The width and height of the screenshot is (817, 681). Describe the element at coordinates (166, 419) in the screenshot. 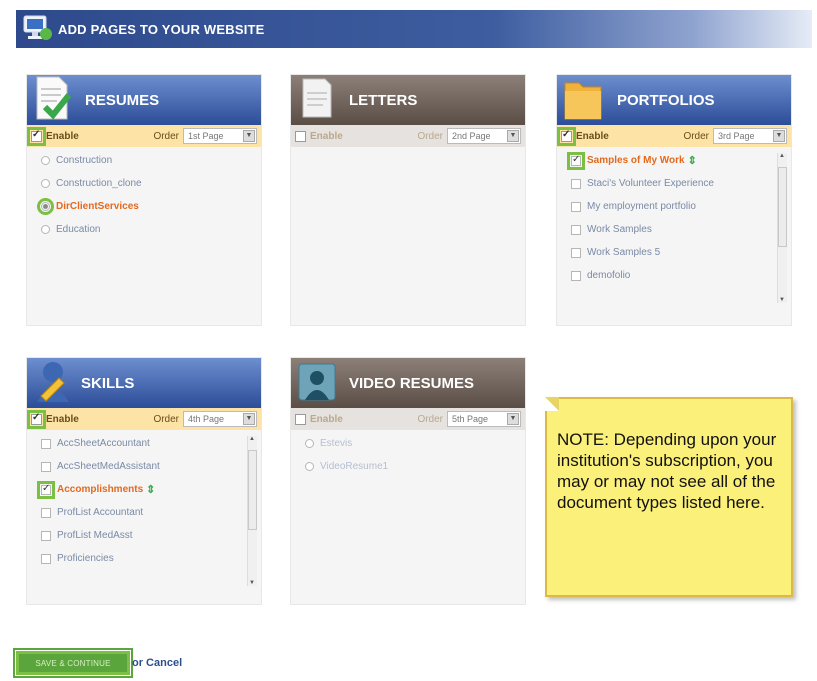

I see `skills-order-label: Order` at that location.